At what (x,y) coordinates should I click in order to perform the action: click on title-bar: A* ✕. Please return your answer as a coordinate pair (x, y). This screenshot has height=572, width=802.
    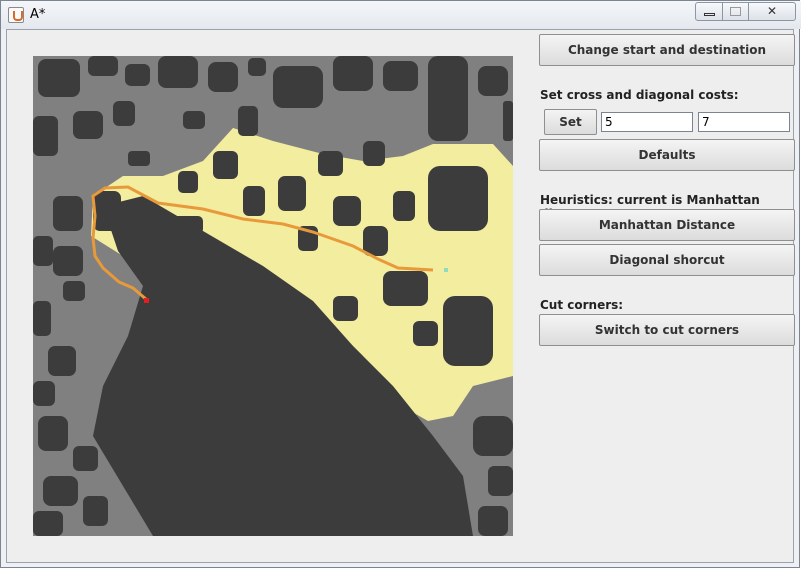
    Looking at the image, I should click on (401, 15).